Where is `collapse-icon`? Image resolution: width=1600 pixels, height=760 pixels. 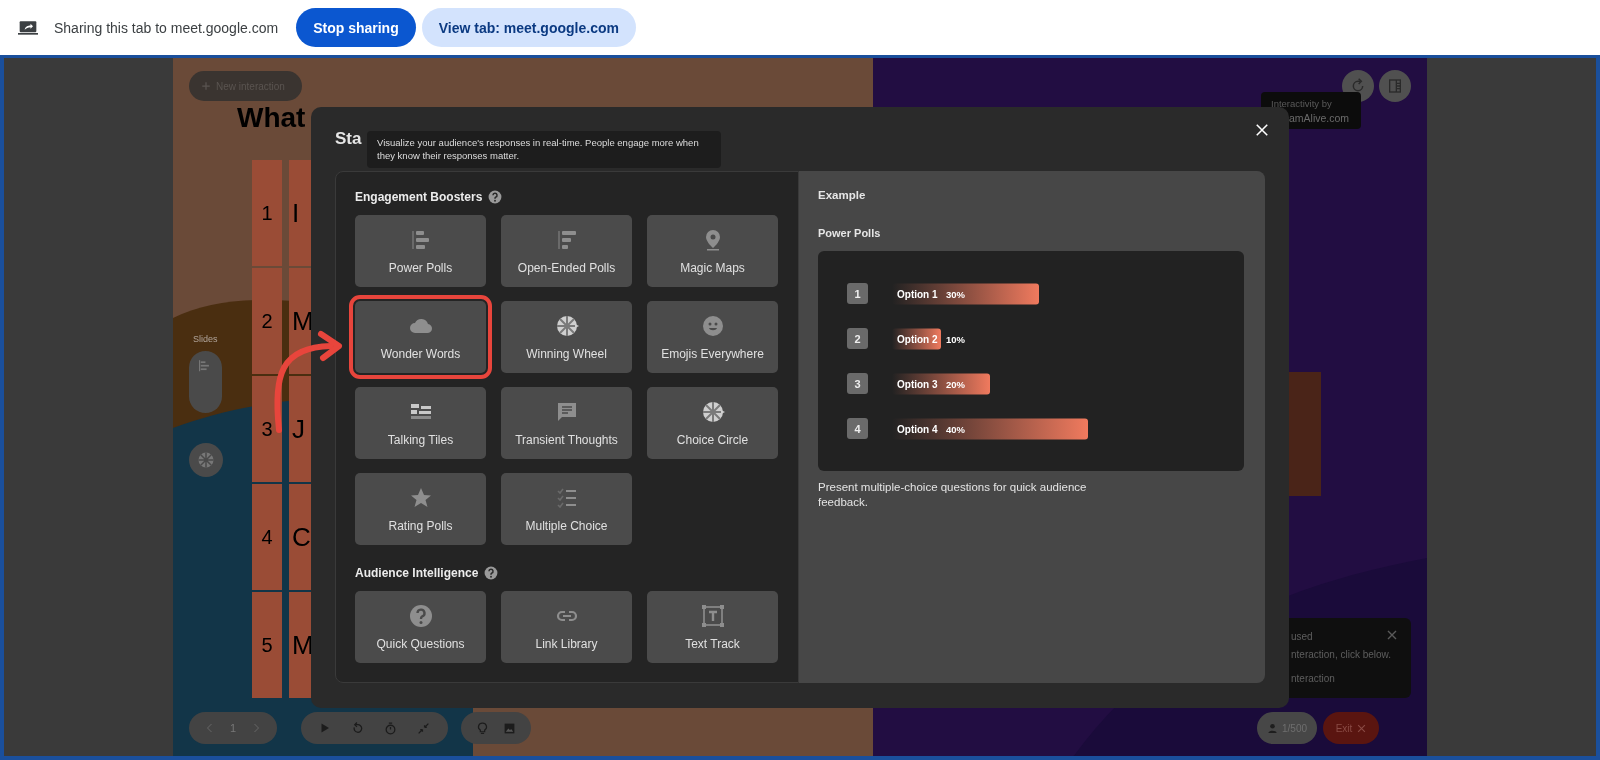
collapse-icon is located at coordinates (423, 728).